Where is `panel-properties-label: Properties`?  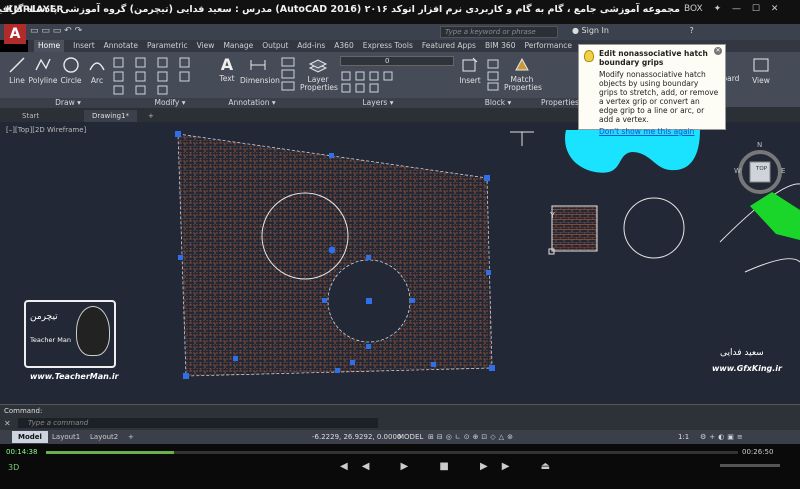
panel-properties-label: Properties is located at coordinates (560, 102).